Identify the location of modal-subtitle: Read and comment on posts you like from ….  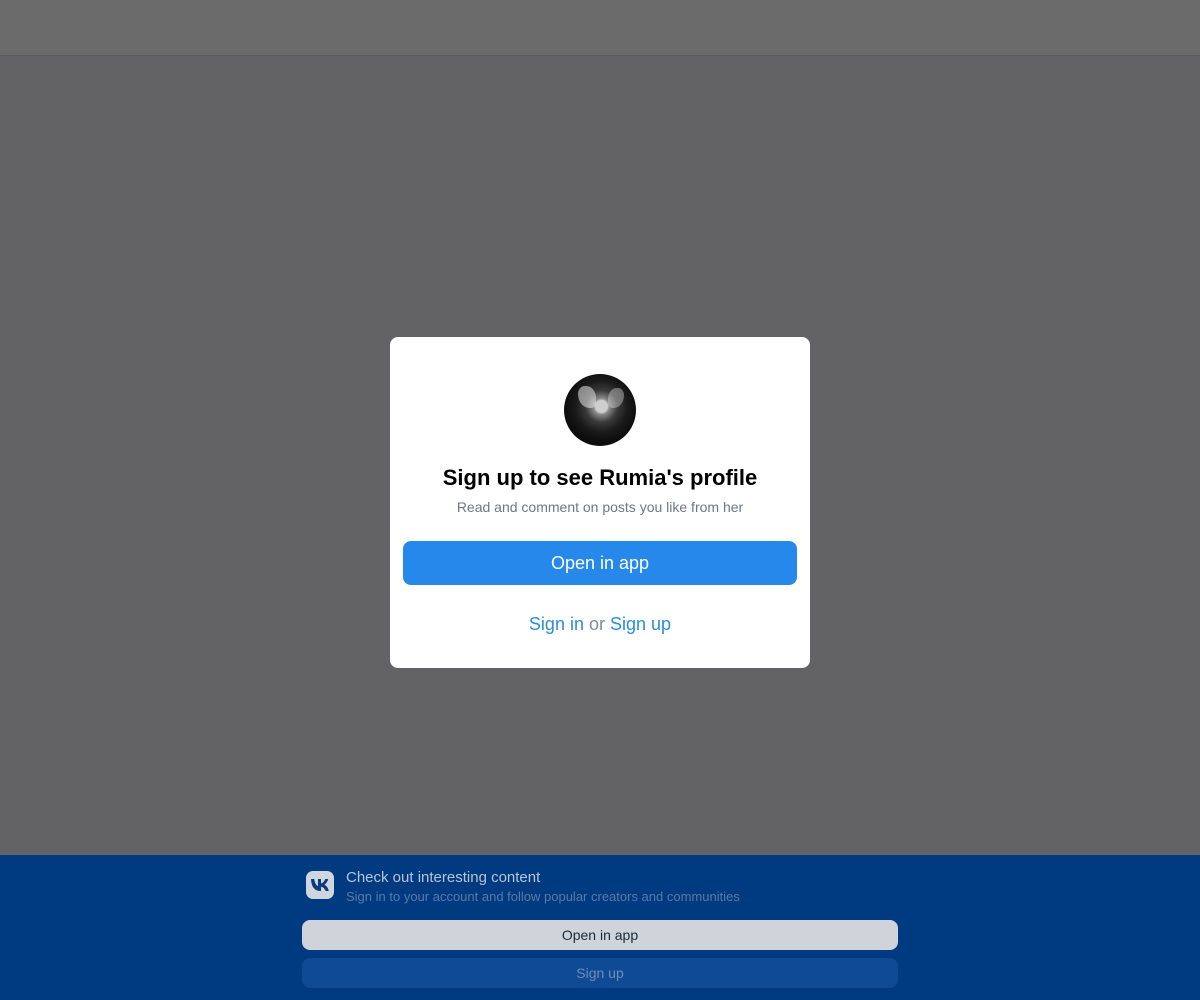
(600, 507).